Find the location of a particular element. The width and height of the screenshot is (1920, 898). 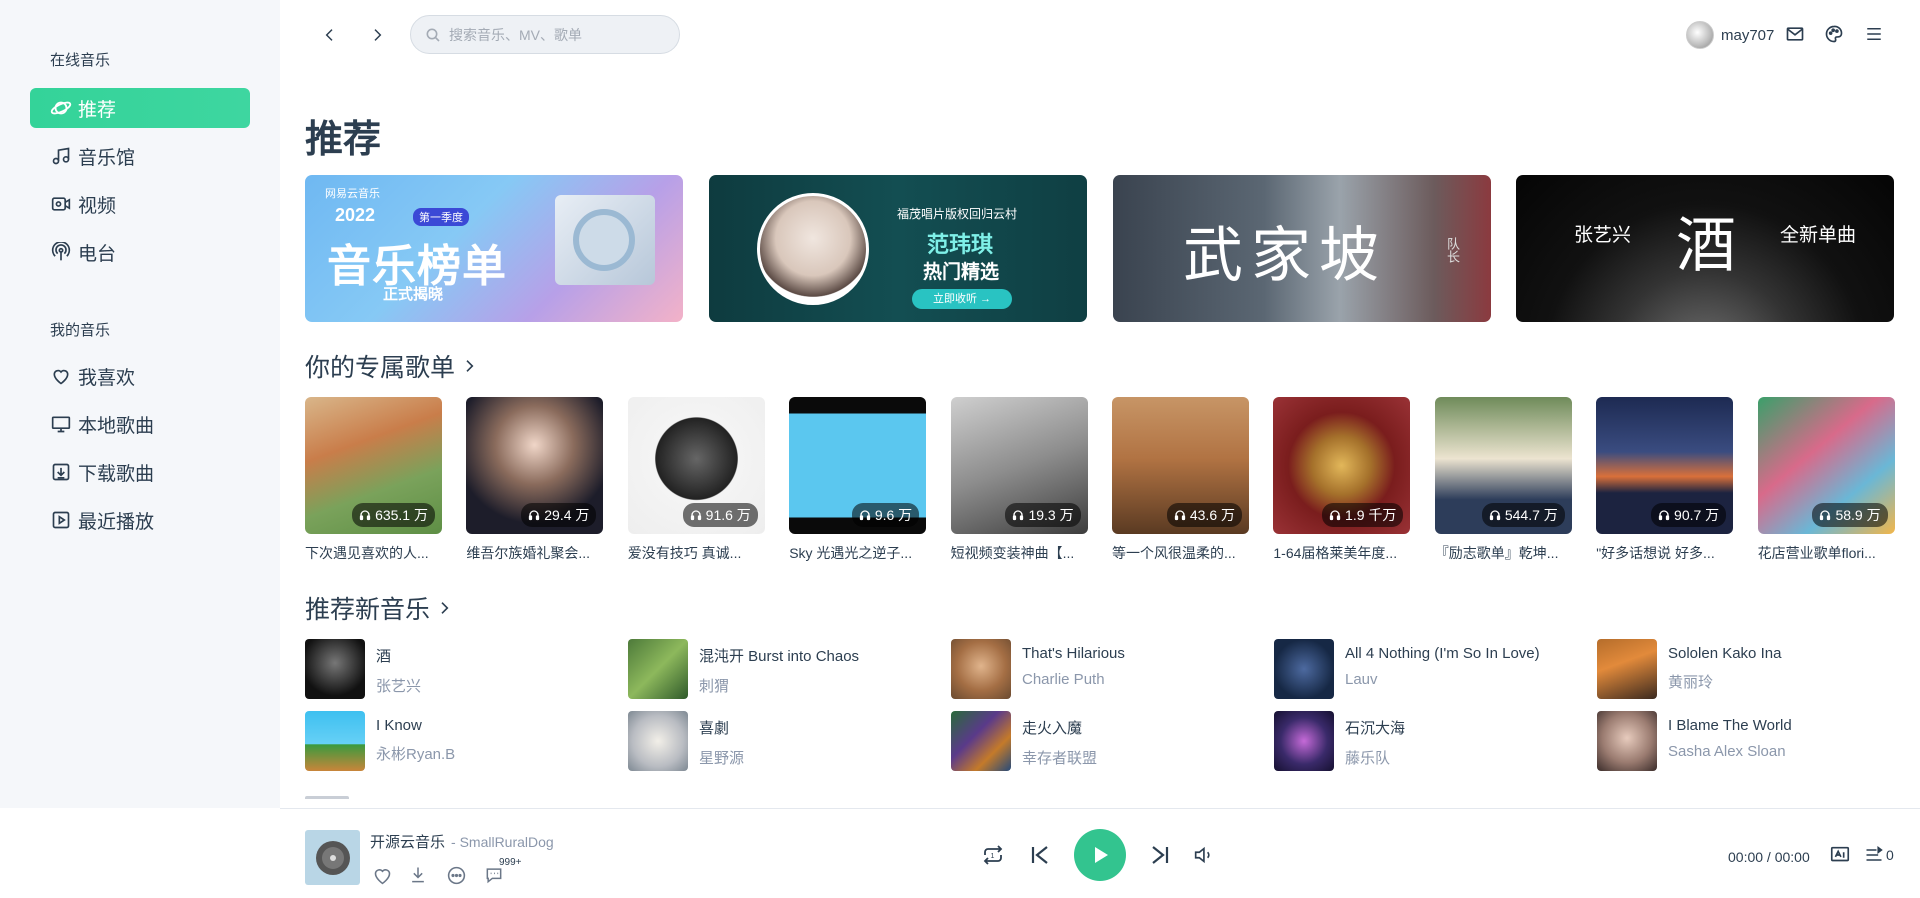

search-box is located at coordinates (545, 34).